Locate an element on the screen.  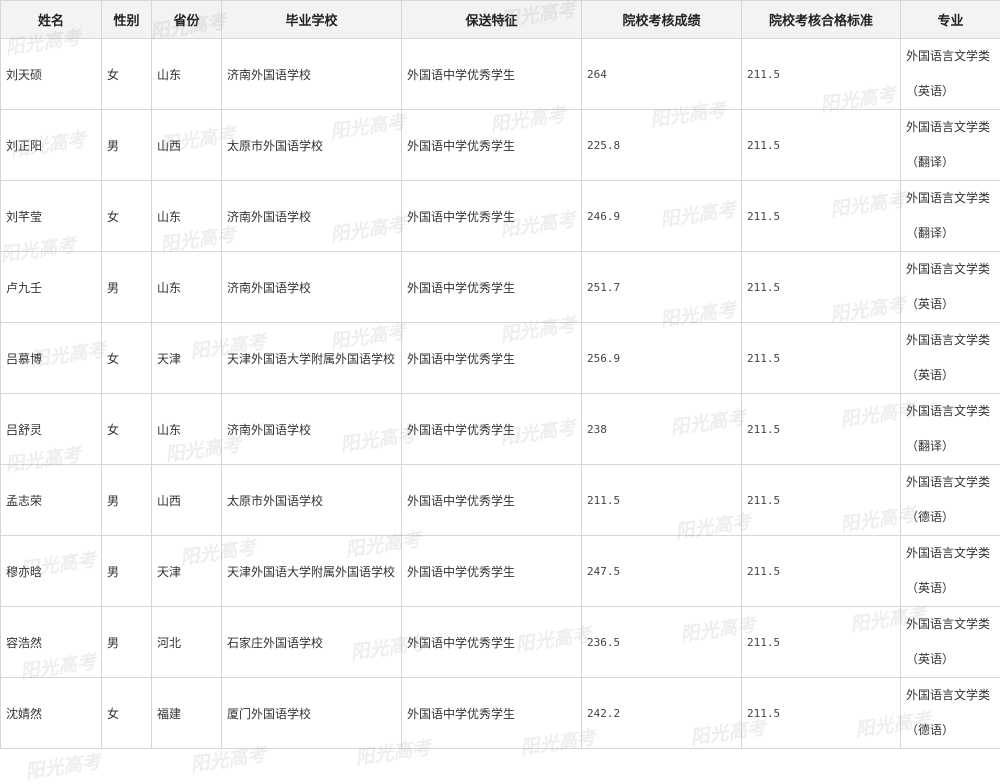
cell-score: 246.9 is located at coordinates (662, 216).